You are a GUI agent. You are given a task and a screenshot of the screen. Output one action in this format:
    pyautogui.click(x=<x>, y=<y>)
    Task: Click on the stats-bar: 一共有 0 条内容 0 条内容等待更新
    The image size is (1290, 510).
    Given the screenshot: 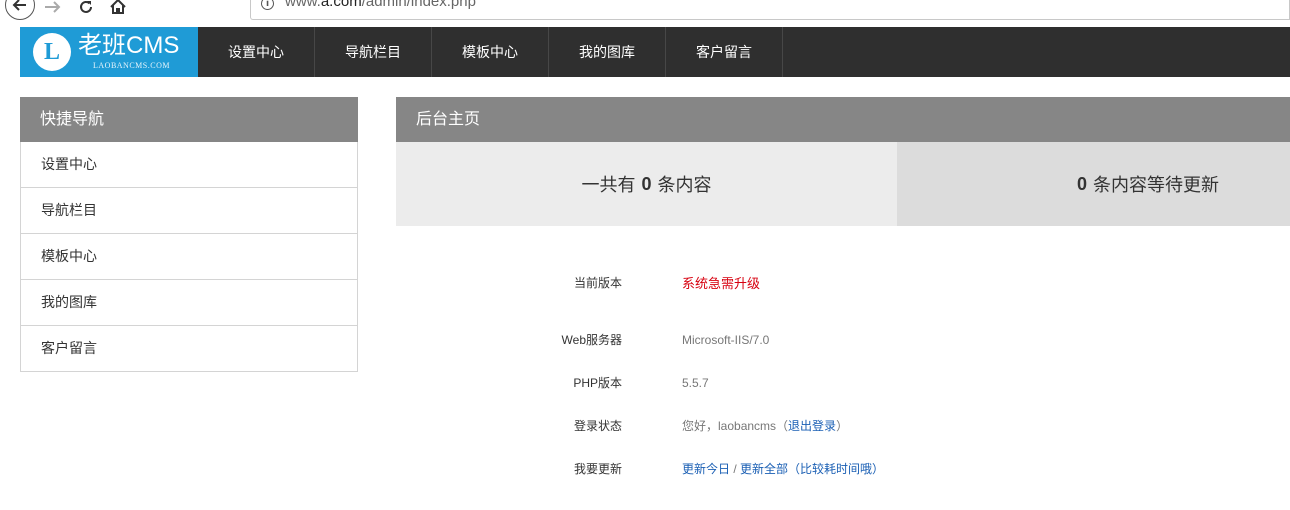 What is the action you would take?
    pyautogui.click(x=843, y=184)
    